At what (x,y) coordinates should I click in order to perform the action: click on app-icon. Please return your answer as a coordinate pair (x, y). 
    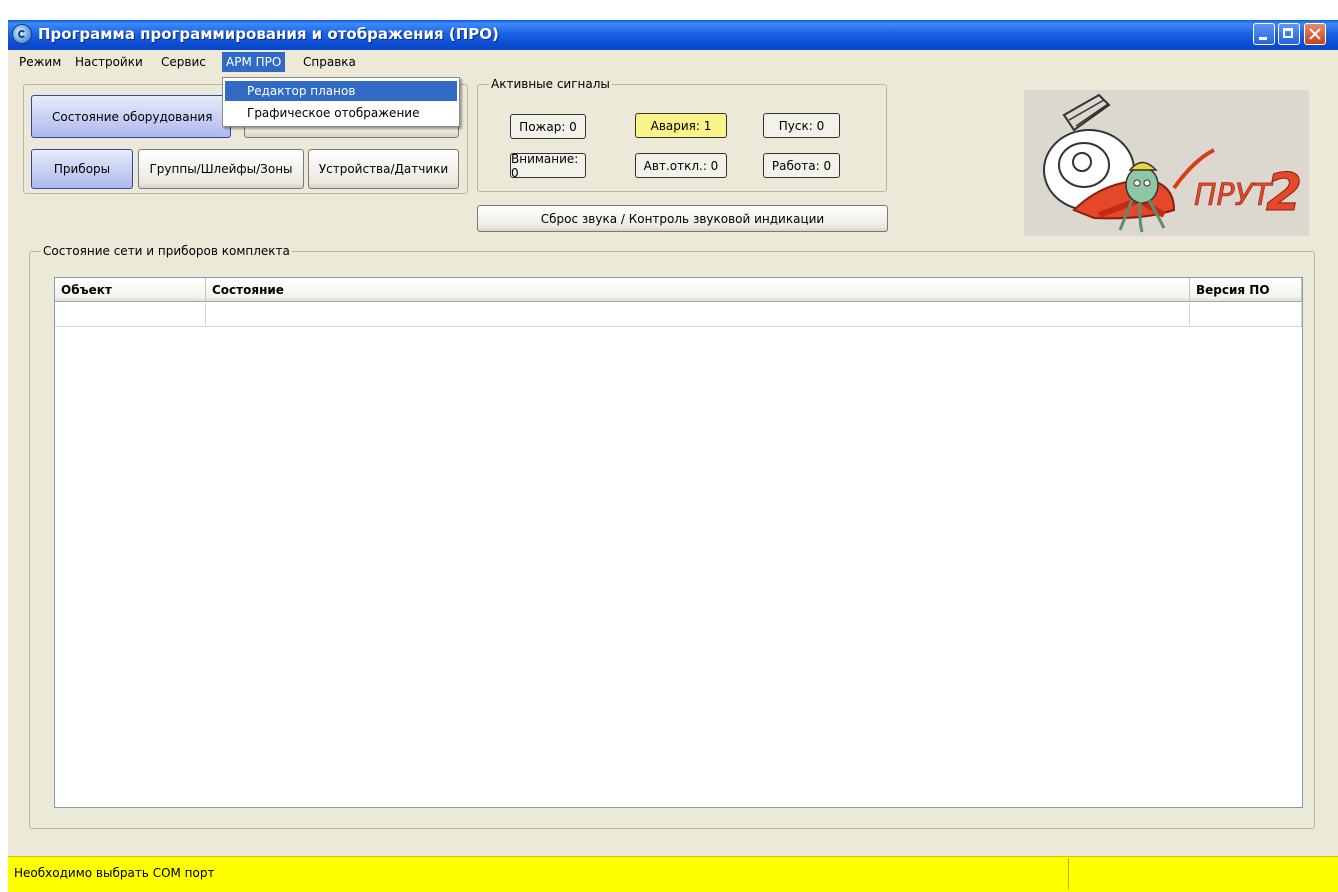
    Looking at the image, I should click on (22, 34).